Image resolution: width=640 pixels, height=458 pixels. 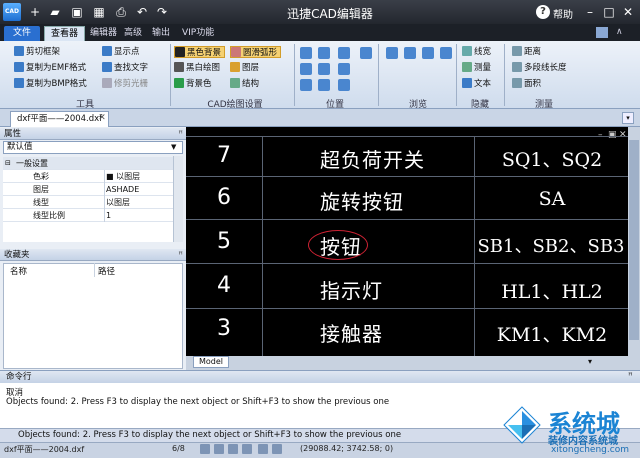 I want to click on browse-refresh-icon, so click(x=446, y=53).